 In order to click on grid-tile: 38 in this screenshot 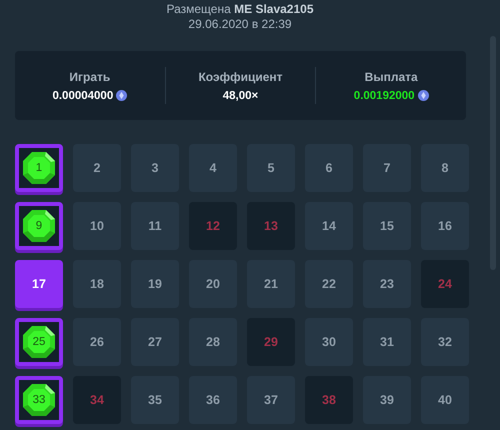, I will do `click(329, 400)`.